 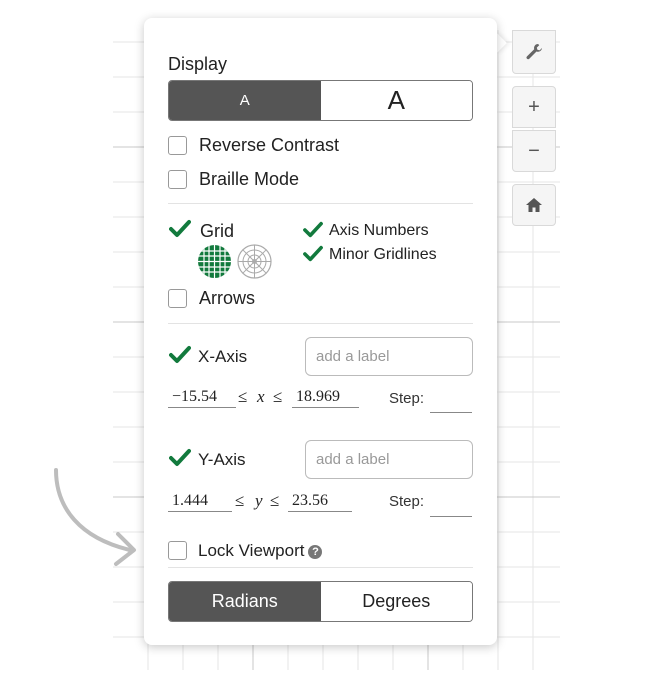 I want to click on minor-gridlines-checkbox, so click(x=313, y=254).